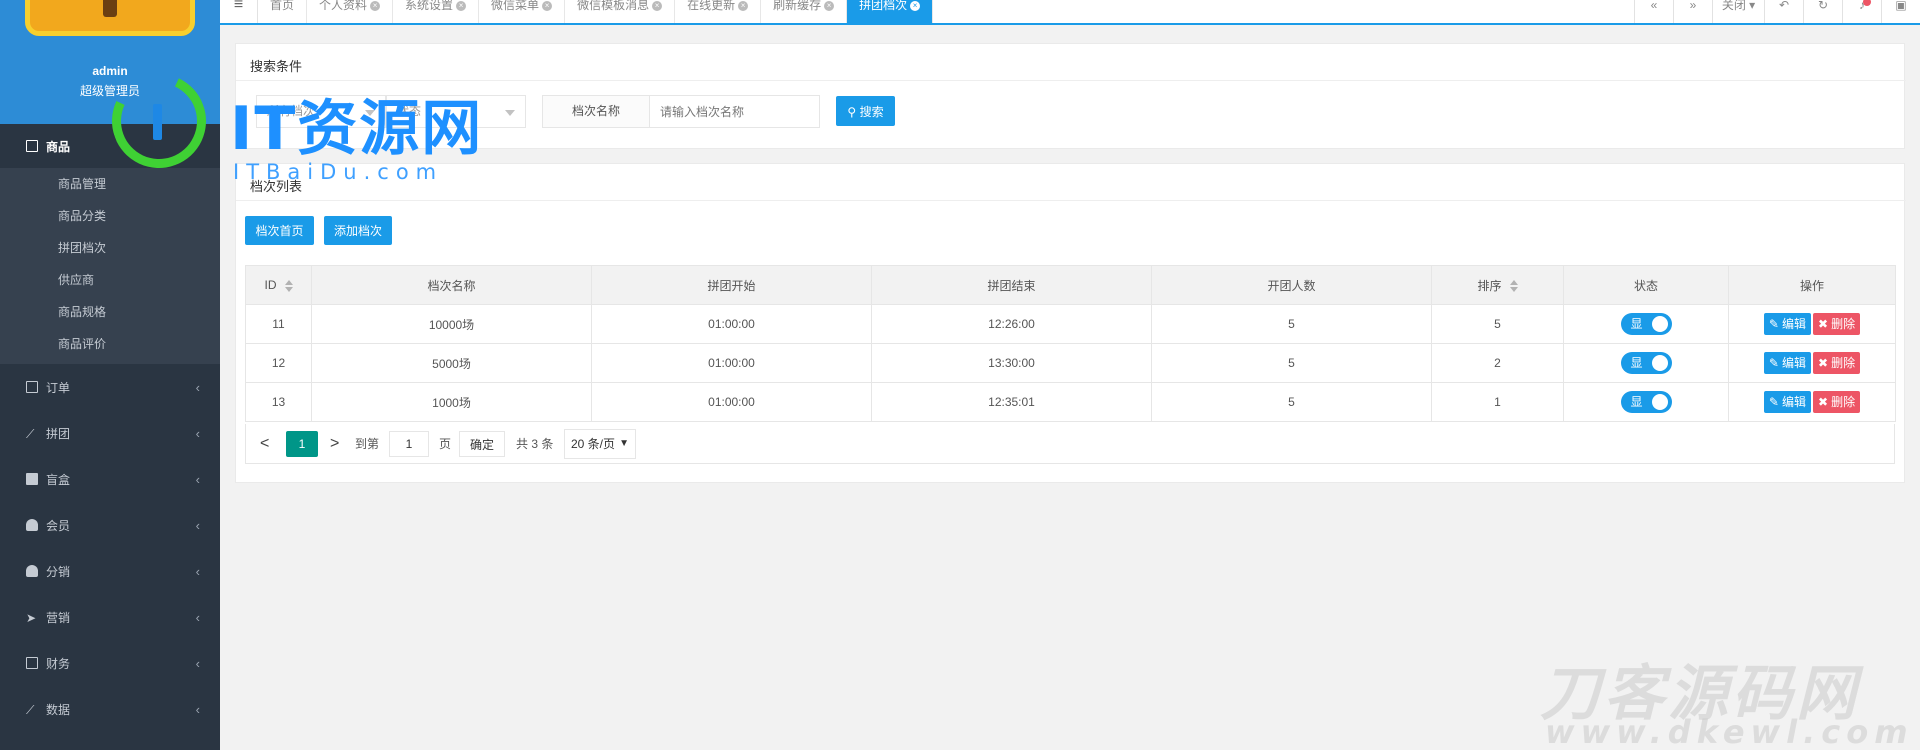 The image size is (1920, 750). I want to click on page-size-select: 20 条/页 ▼, so click(600, 444).